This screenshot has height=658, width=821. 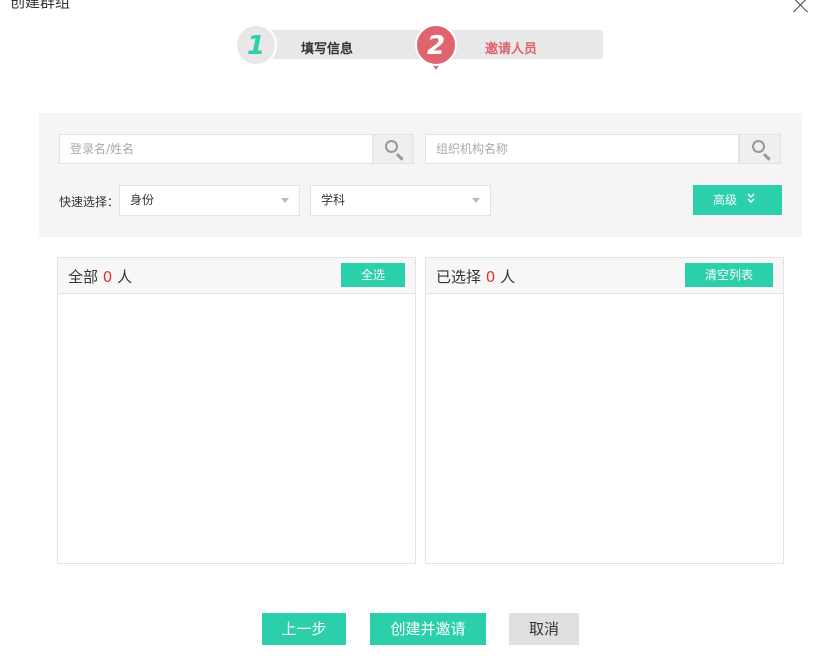 What do you see at coordinates (801, 8) in the screenshot?
I see `close-icon` at bounding box center [801, 8].